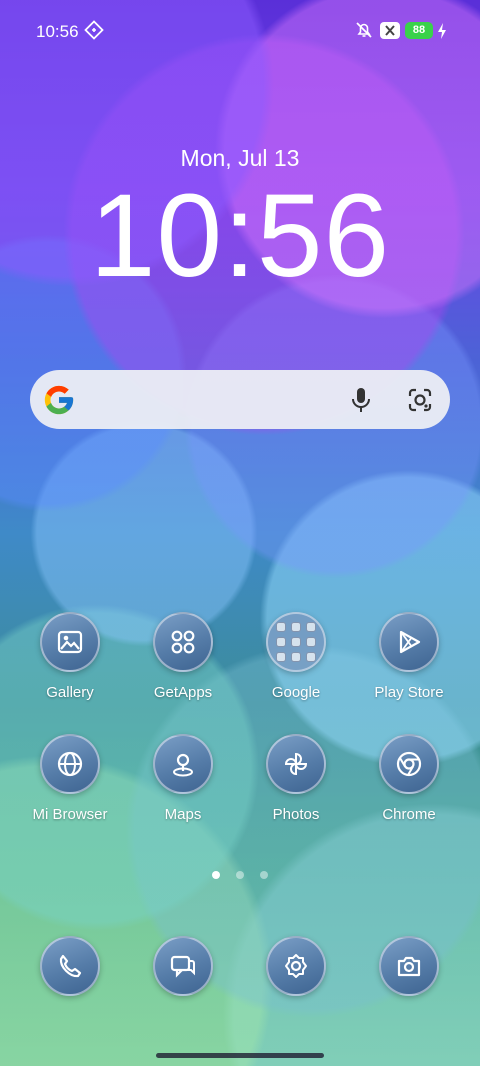  What do you see at coordinates (94, 32) in the screenshot?
I see `data-saver-icon` at bounding box center [94, 32].